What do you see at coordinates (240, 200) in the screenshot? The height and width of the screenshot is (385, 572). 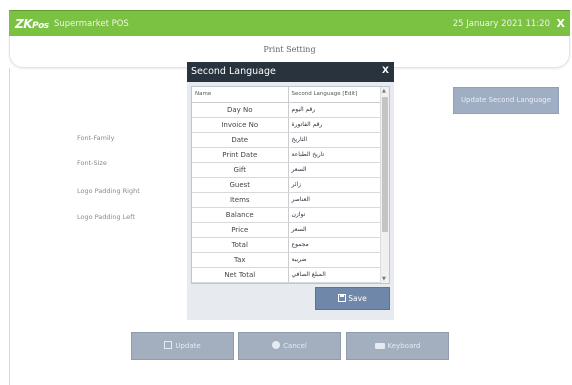 I see `row-name: Items` at bounding box center [240, 200].